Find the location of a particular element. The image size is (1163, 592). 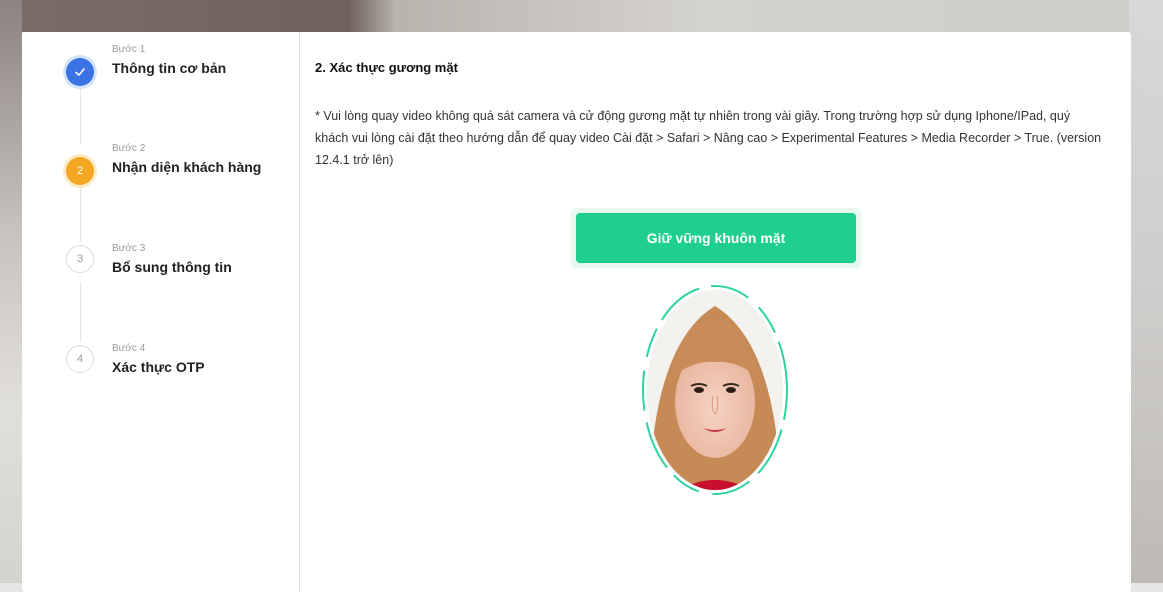

step-4-number-badge: 4 is located at coordinates (80, 359).